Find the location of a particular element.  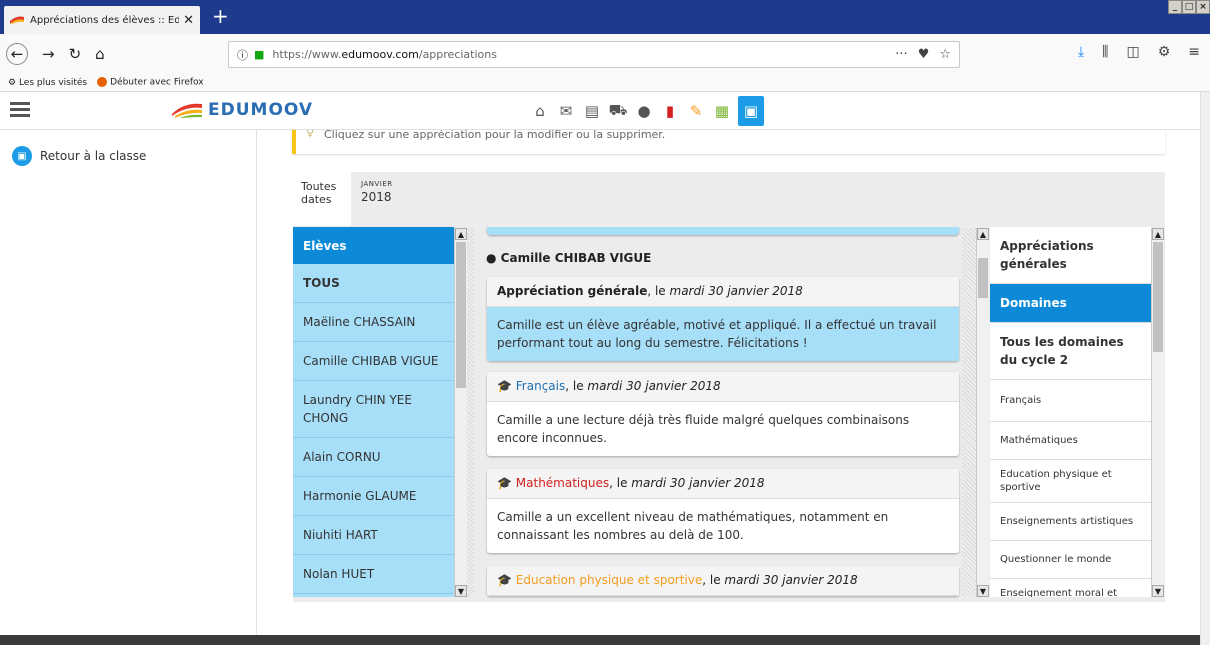

browser-tab: Appréciations des élèves :: Edumo ✕ is located at coordinates (102, 20).